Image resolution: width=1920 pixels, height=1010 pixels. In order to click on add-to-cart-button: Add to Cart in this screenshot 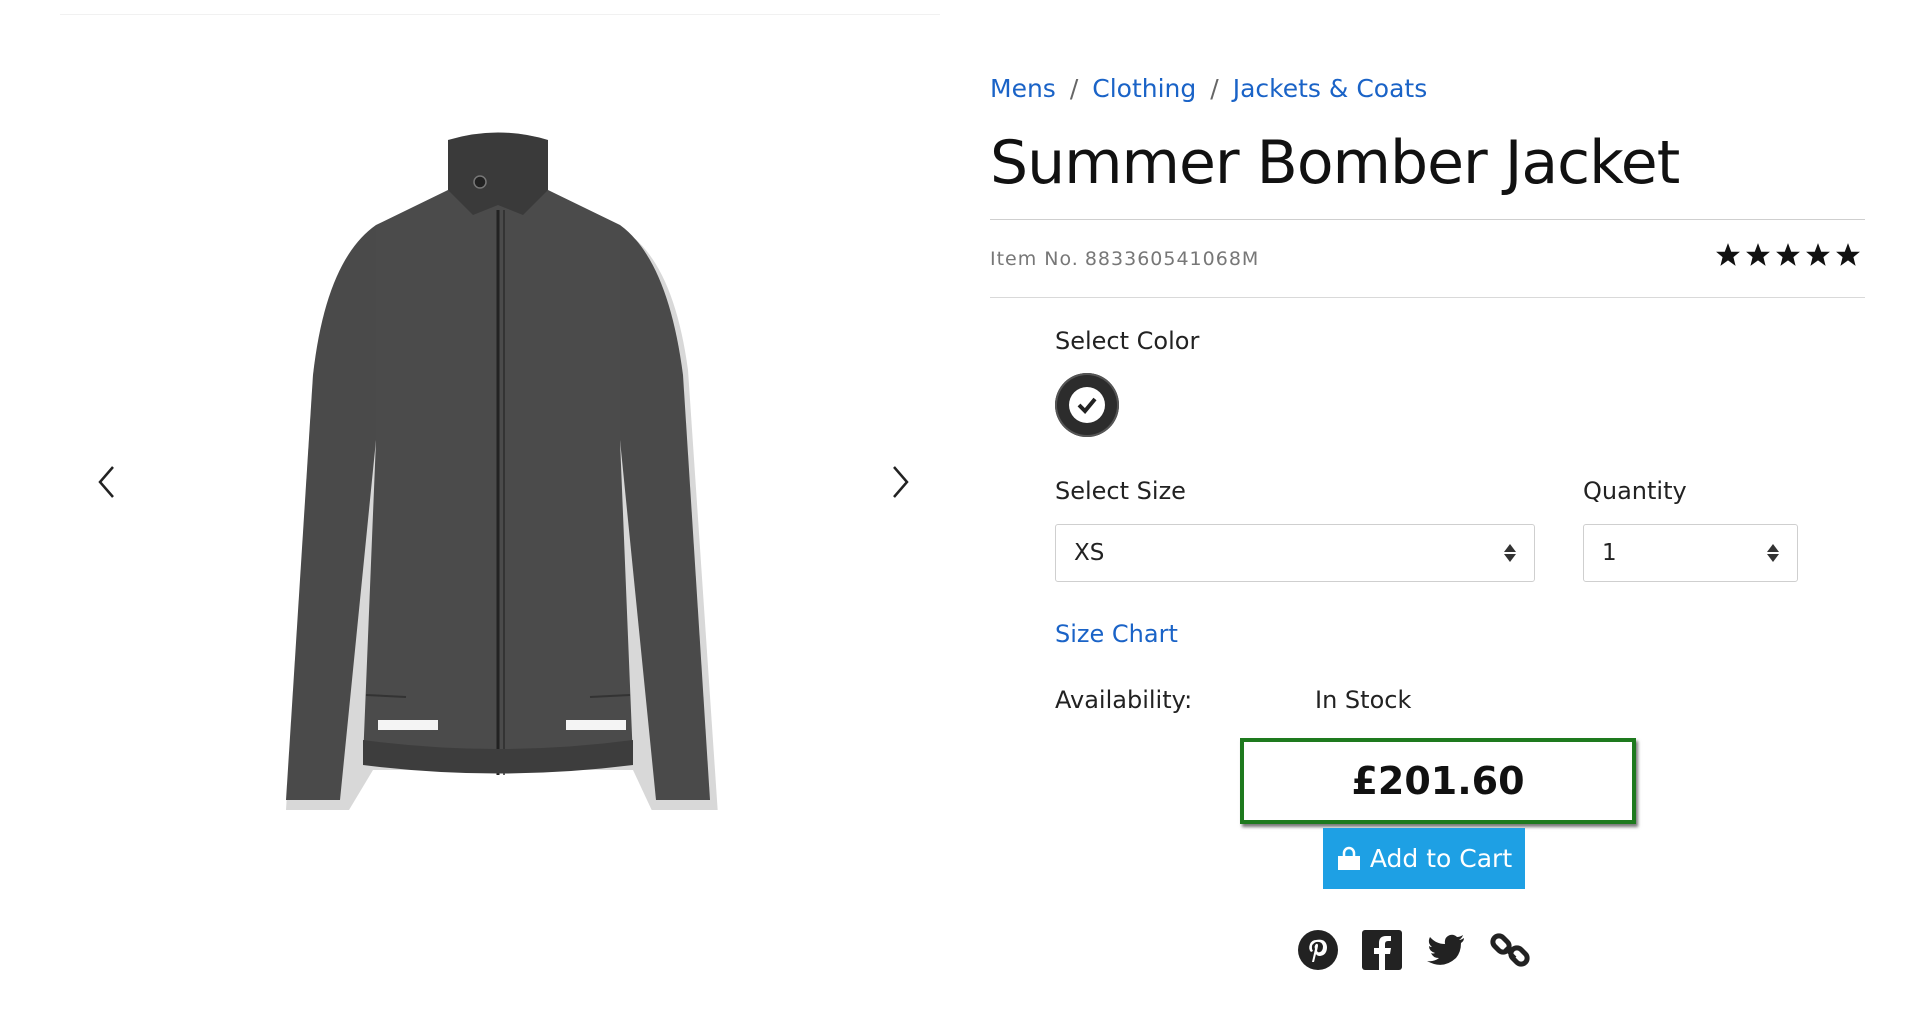, I will do `click(1424, 858)`.